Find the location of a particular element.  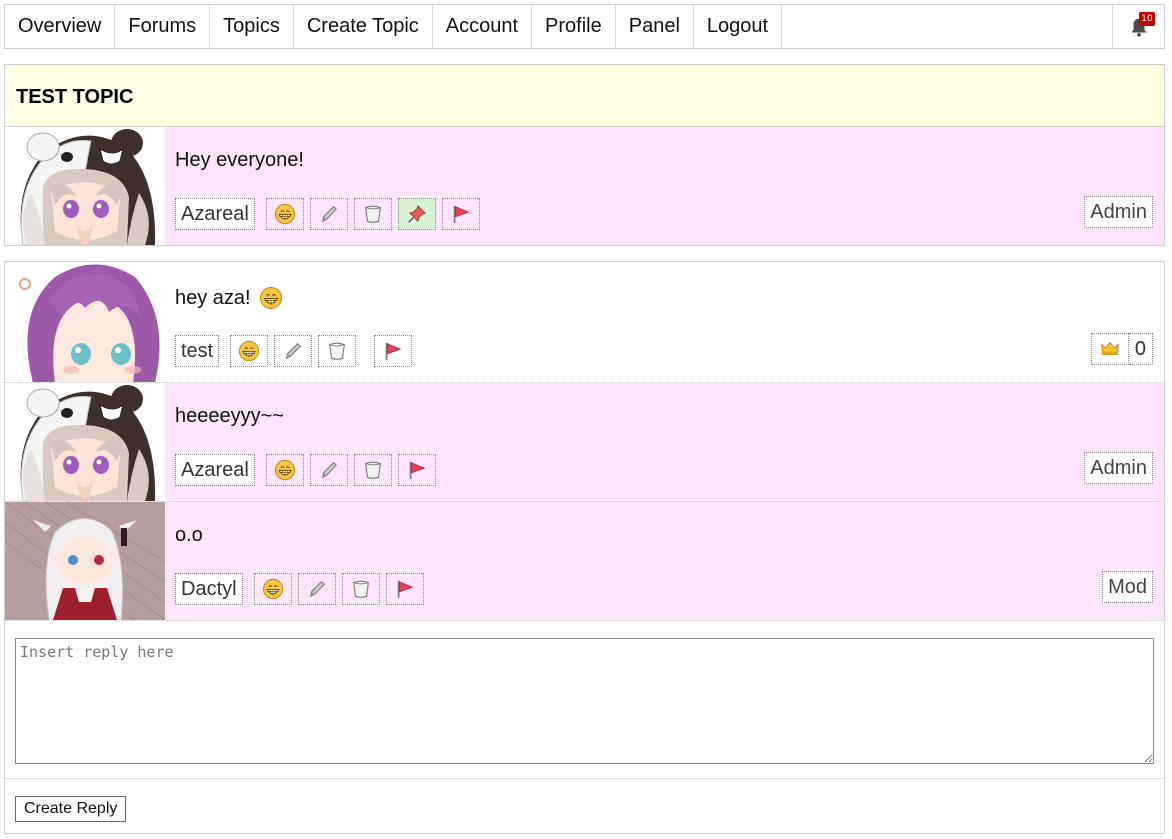

topic-title: TEST TOPIC is located at coordinates (584, 96).